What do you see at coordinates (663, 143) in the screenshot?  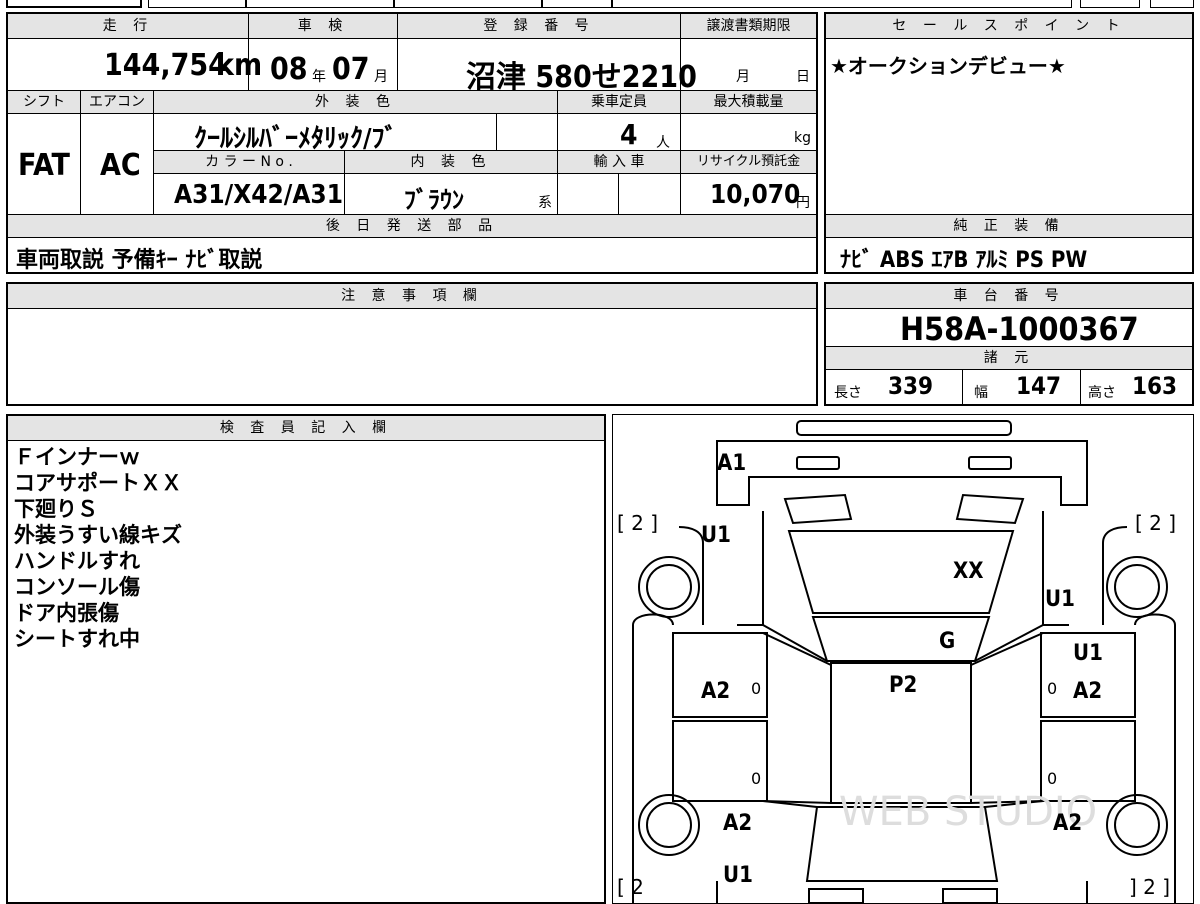 I see `capacity-unit: 人` at bounding box center [663, 143].